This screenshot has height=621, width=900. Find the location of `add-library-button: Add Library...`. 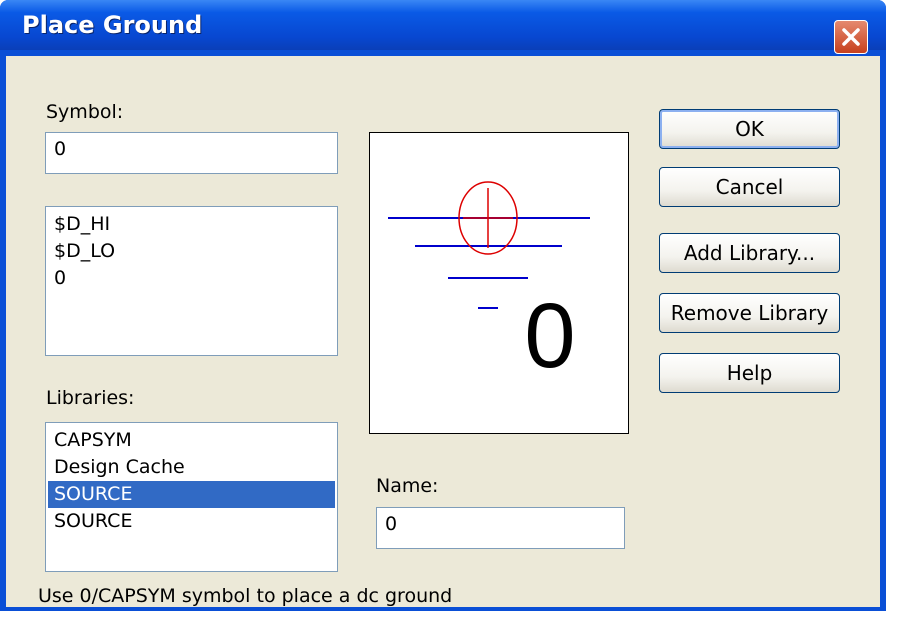

add-library-button: Add Library... is located at coordinates (749, 253).